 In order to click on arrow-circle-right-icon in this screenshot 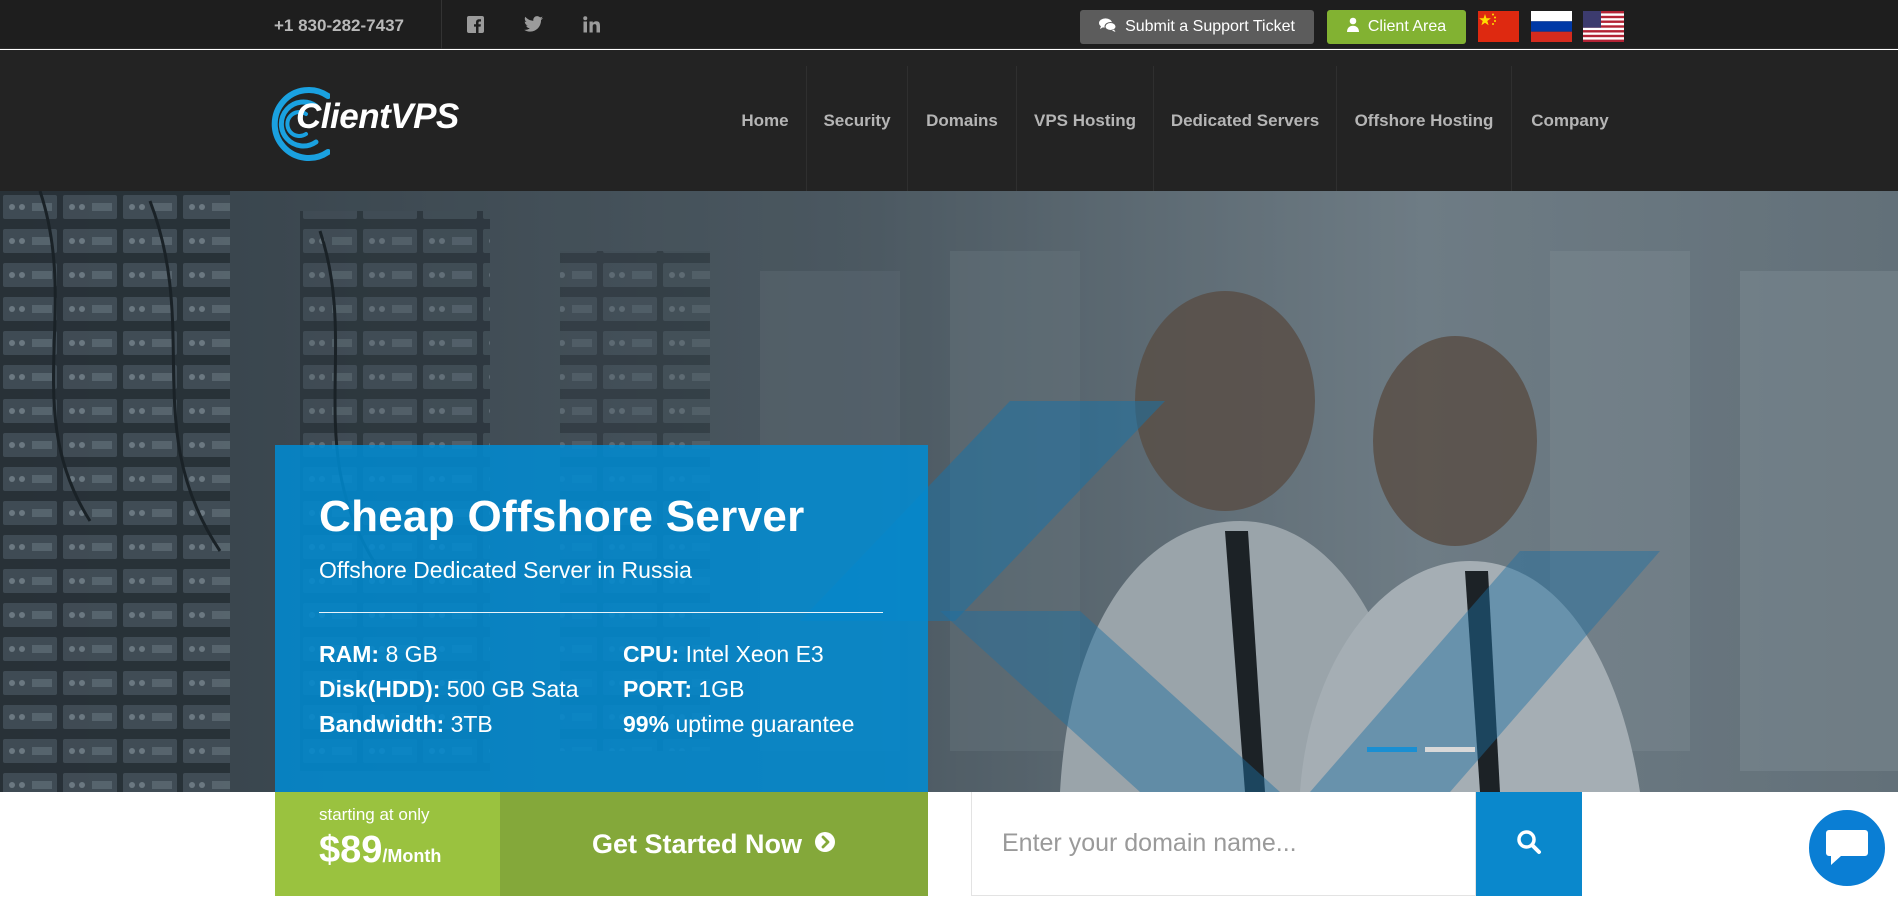, I will do `click(825, 844)`.